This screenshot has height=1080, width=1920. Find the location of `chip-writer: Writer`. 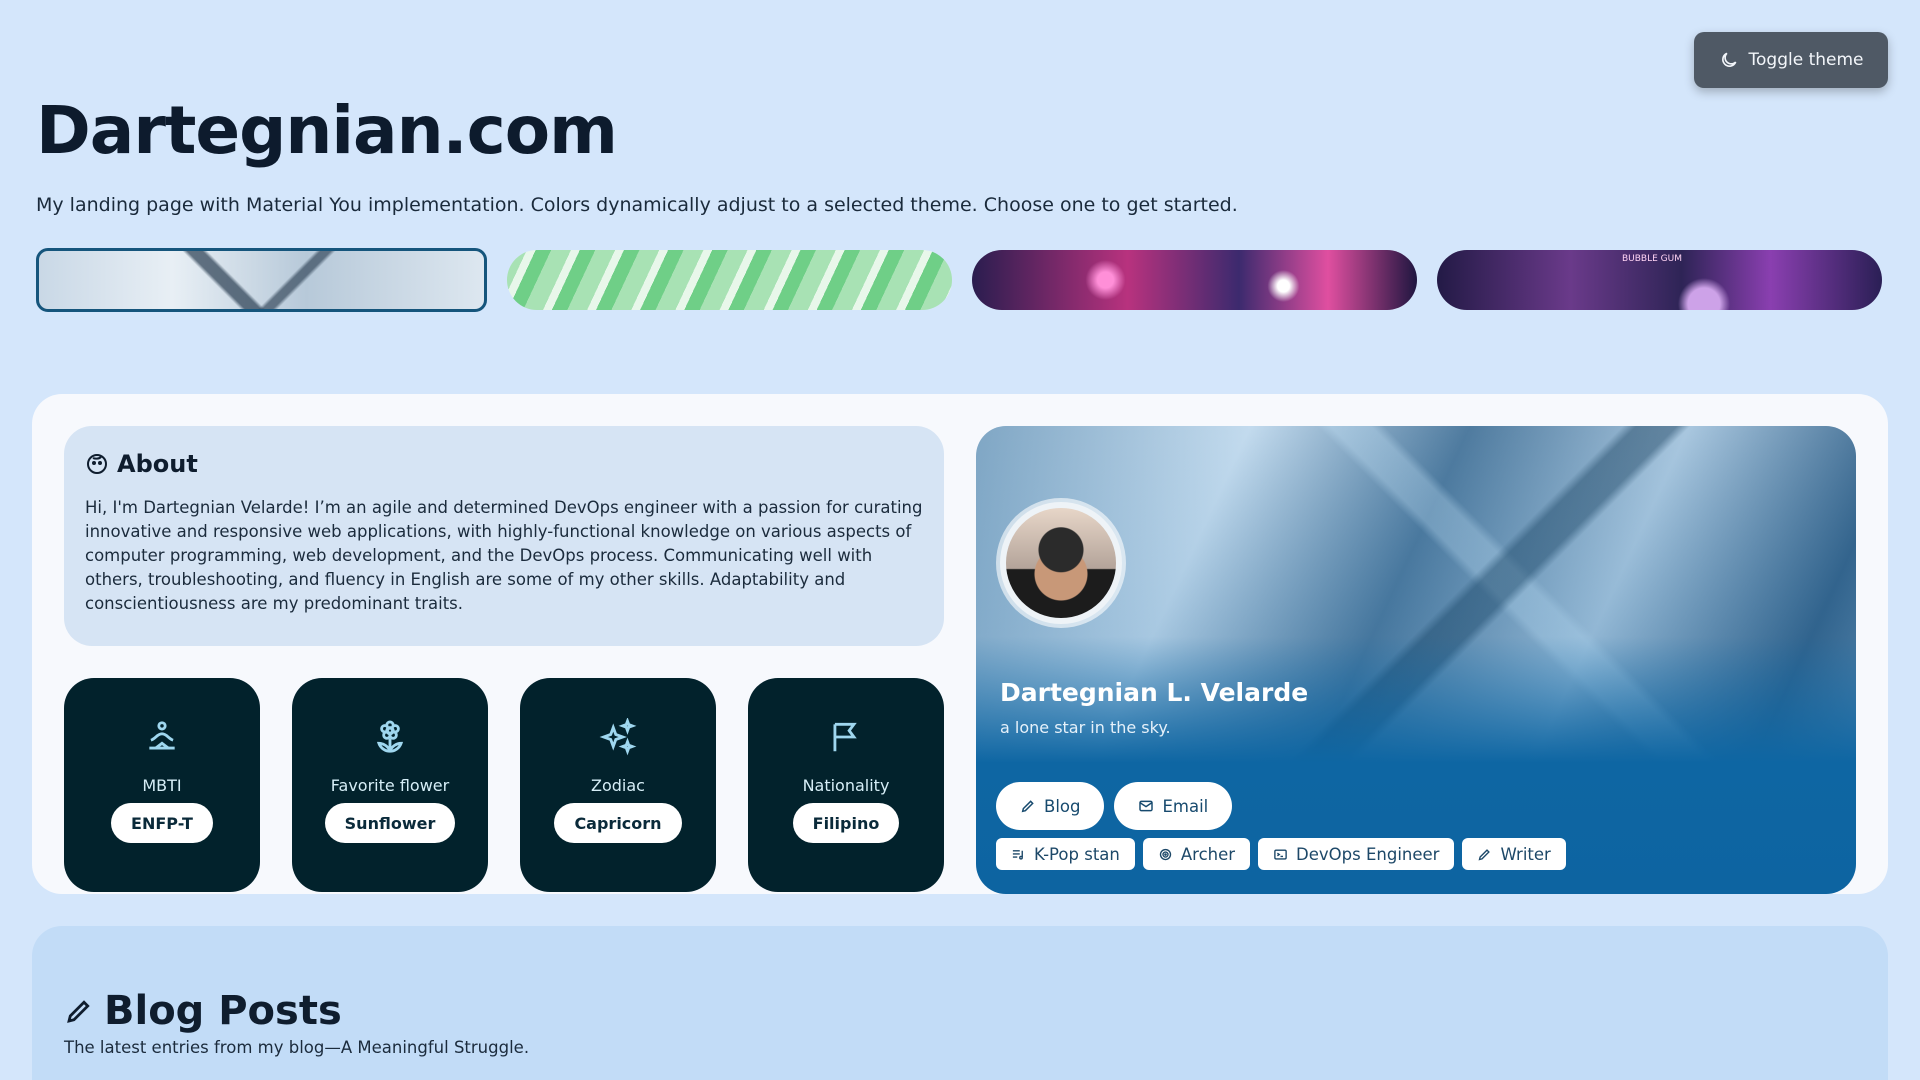

chip-writer: Writer is located at coordinates (1514, 854).